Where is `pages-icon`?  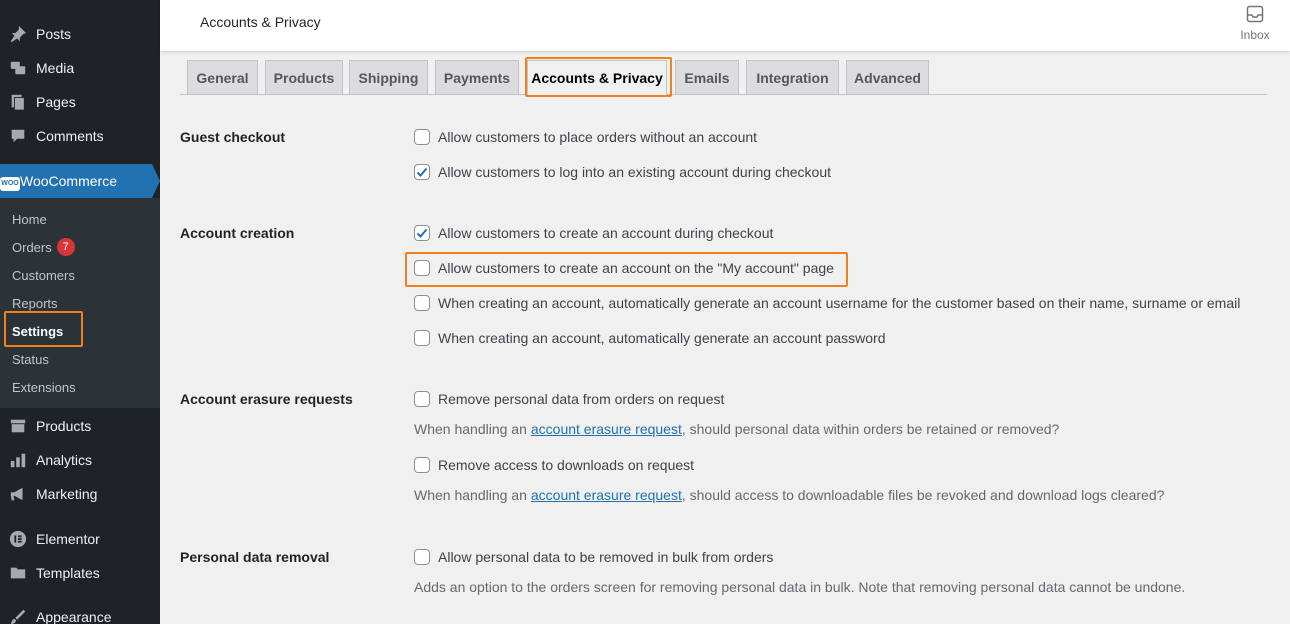
pages-icon is located at coordinates (18, 102).